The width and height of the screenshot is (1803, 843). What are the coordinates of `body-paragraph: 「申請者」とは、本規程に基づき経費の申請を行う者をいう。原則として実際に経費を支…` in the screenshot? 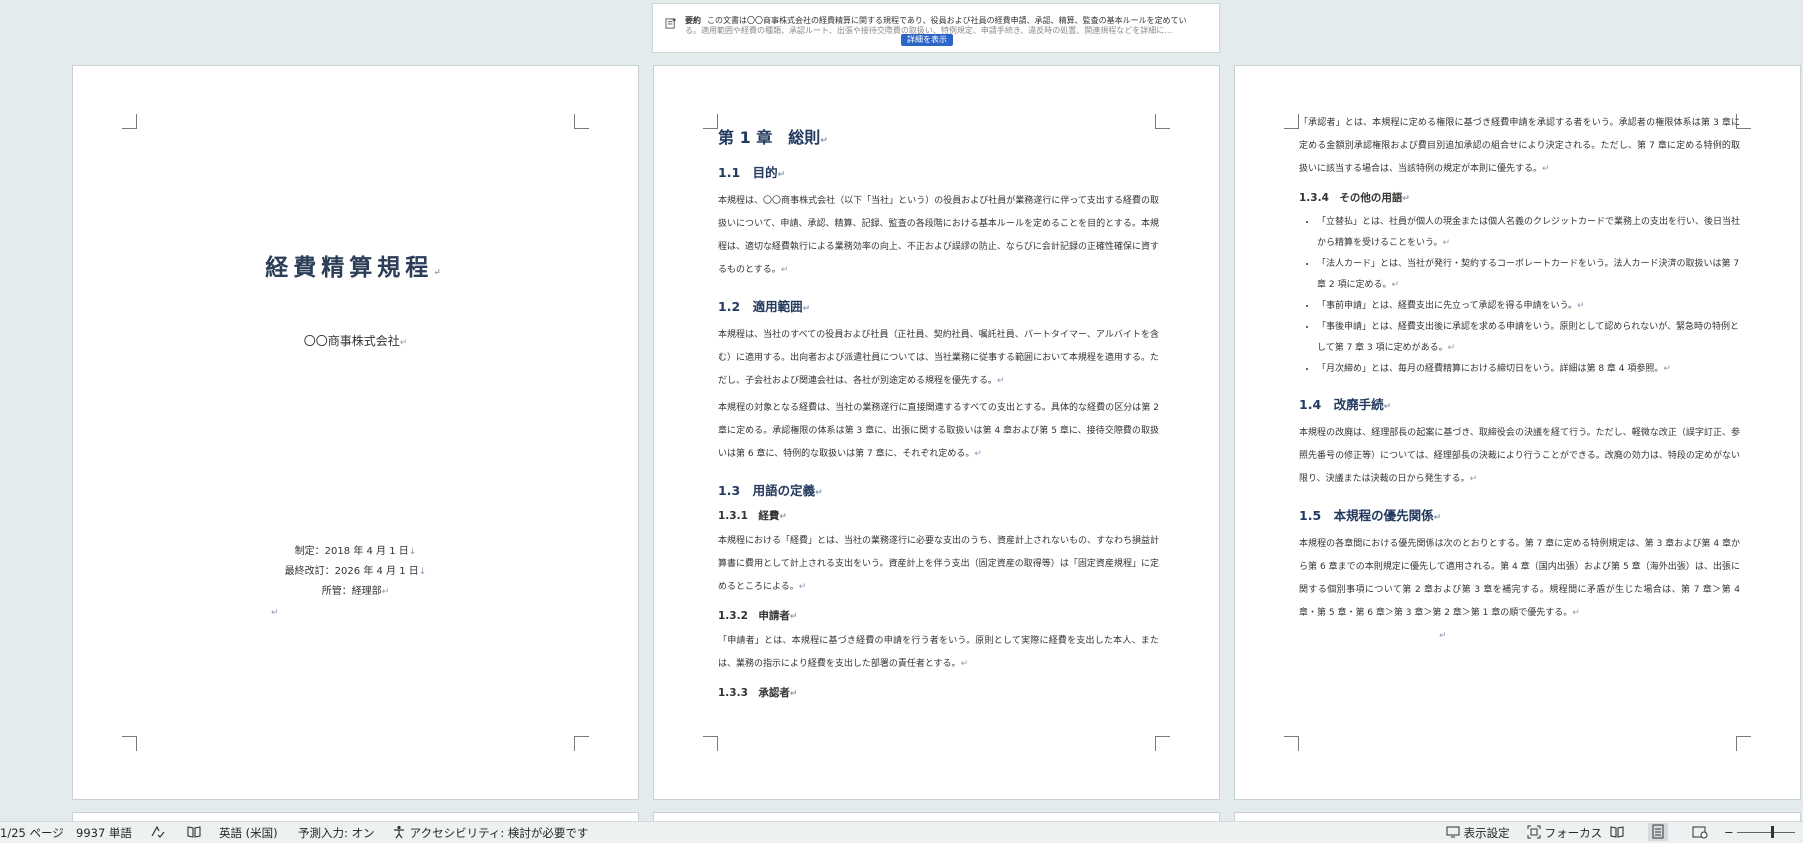 It's located at (938, 652).